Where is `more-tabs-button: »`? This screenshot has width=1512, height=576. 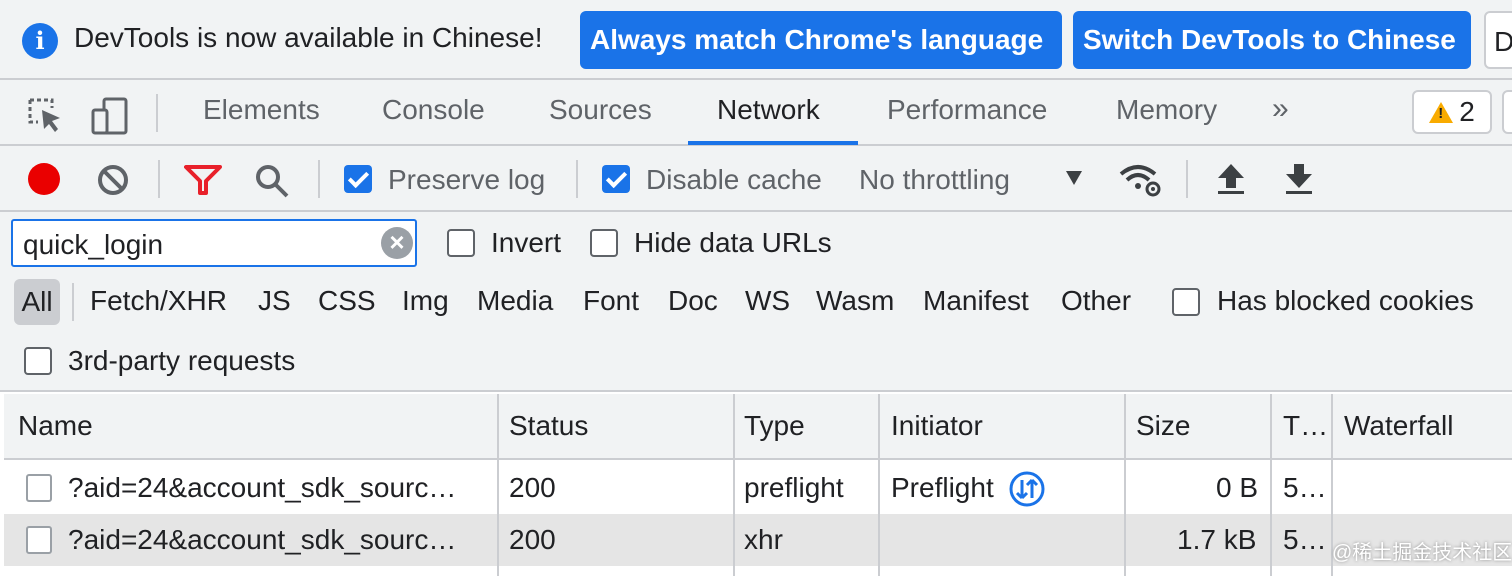 more-tabs-button: » is located at coordinates (1280, 109).